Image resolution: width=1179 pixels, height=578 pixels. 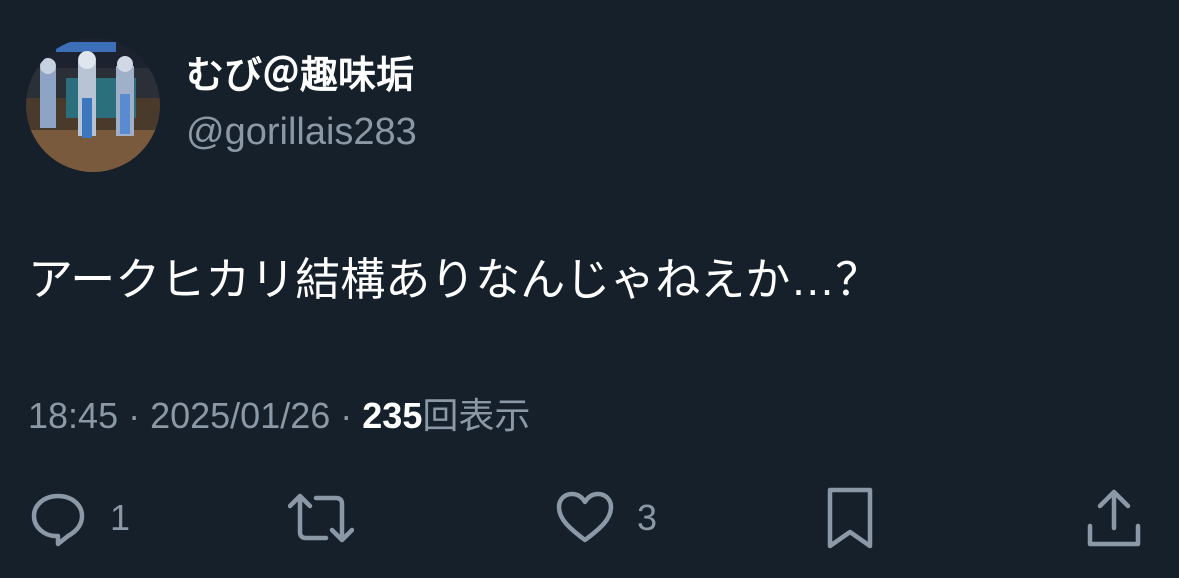 What do you see at coordinates (585, 517) in the screenshot?
I see `heart-icon` at bounding box center [585, 517].